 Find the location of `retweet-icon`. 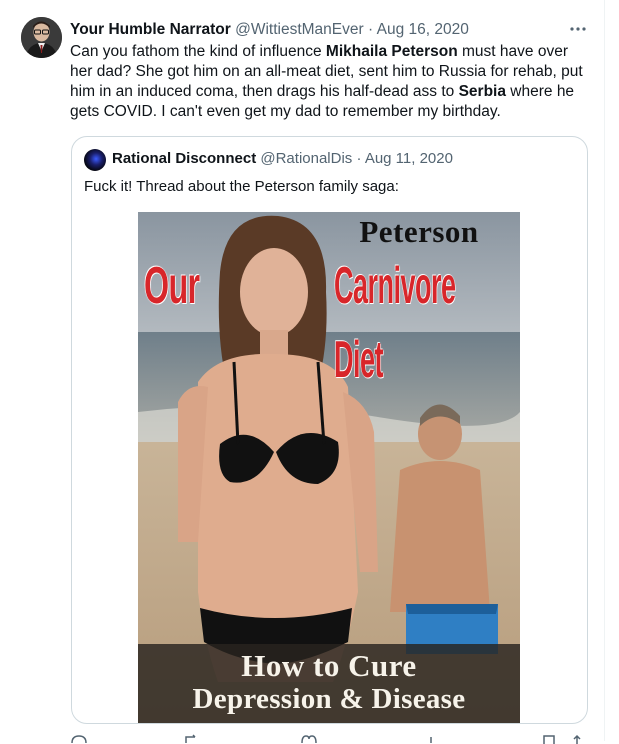

retweet-icon is located at coordinates (192, 739).